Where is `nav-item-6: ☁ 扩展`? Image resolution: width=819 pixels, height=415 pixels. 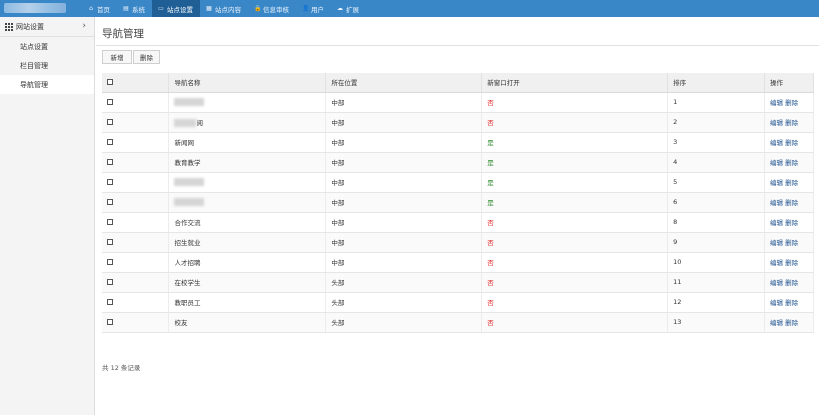
nav-item-6: ☁ 扩展 is located at coordinates (348, 8).